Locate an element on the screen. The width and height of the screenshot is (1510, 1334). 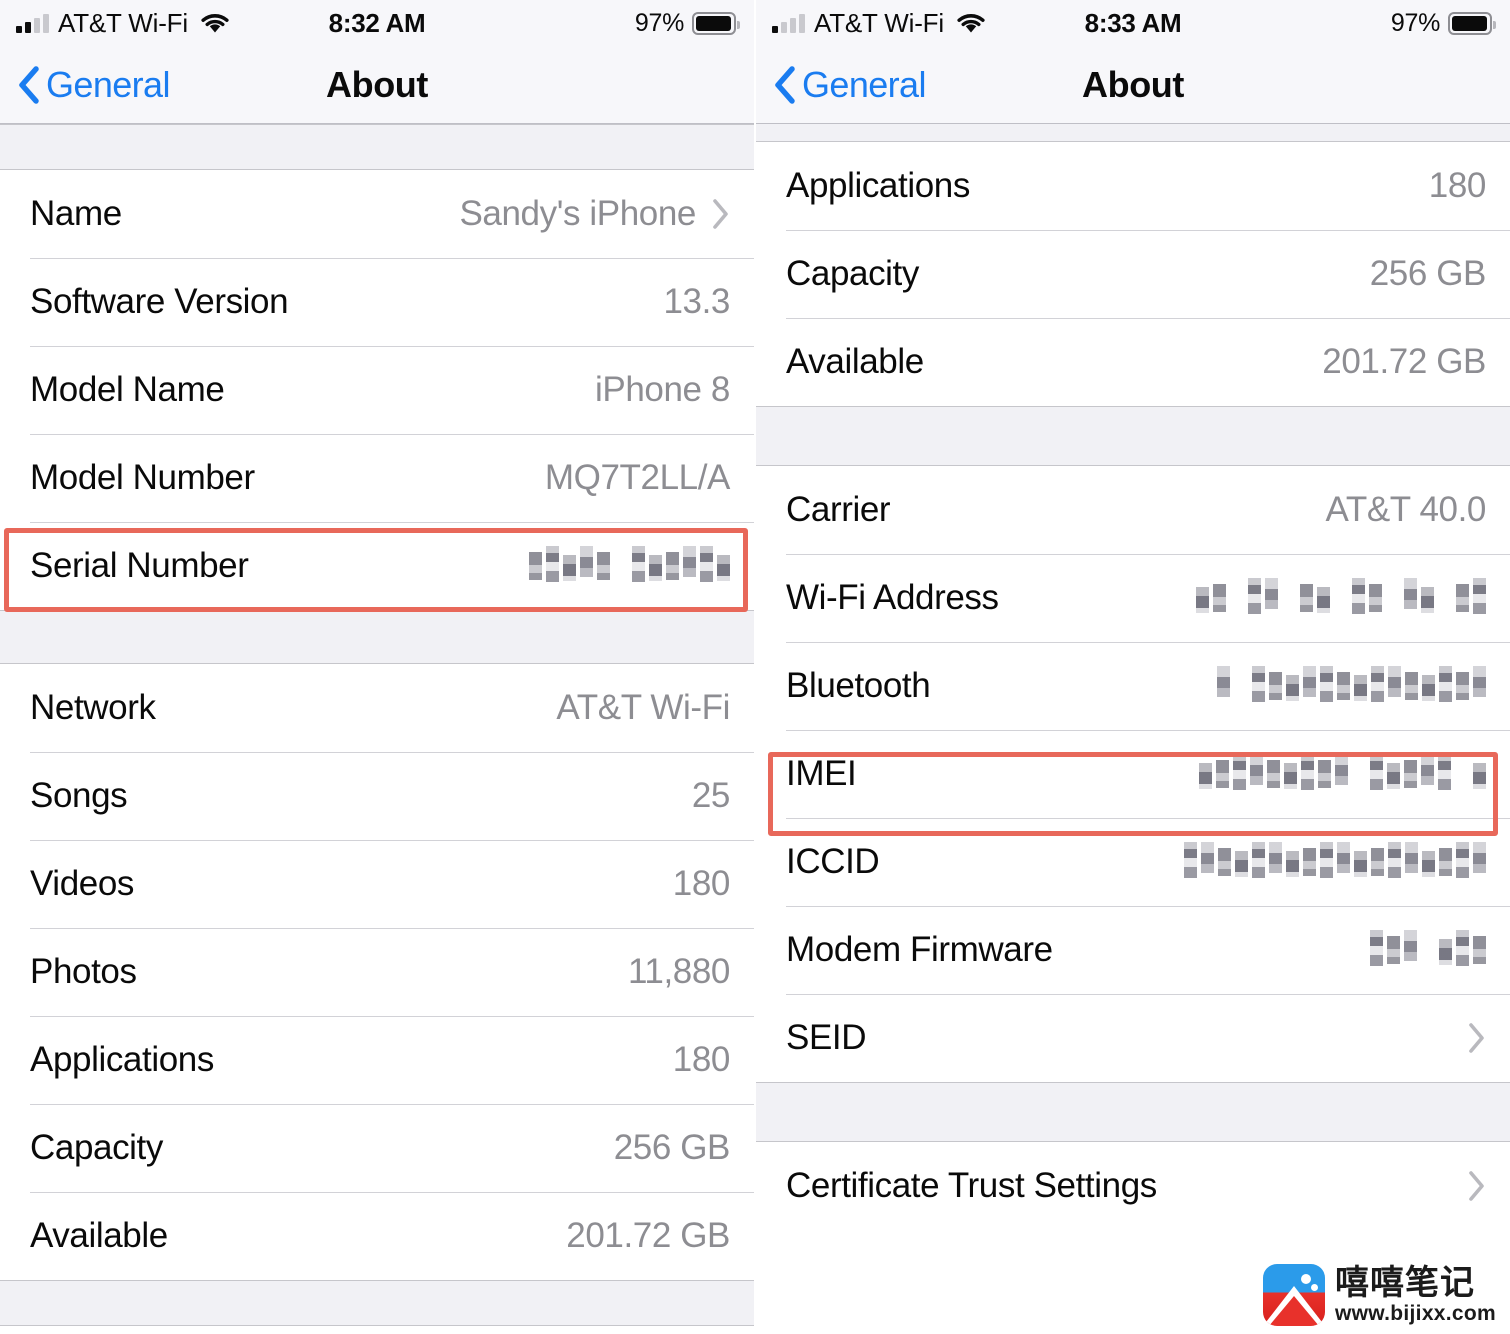
redacted-wifi-address-value is located at coordinates (1341, 598).